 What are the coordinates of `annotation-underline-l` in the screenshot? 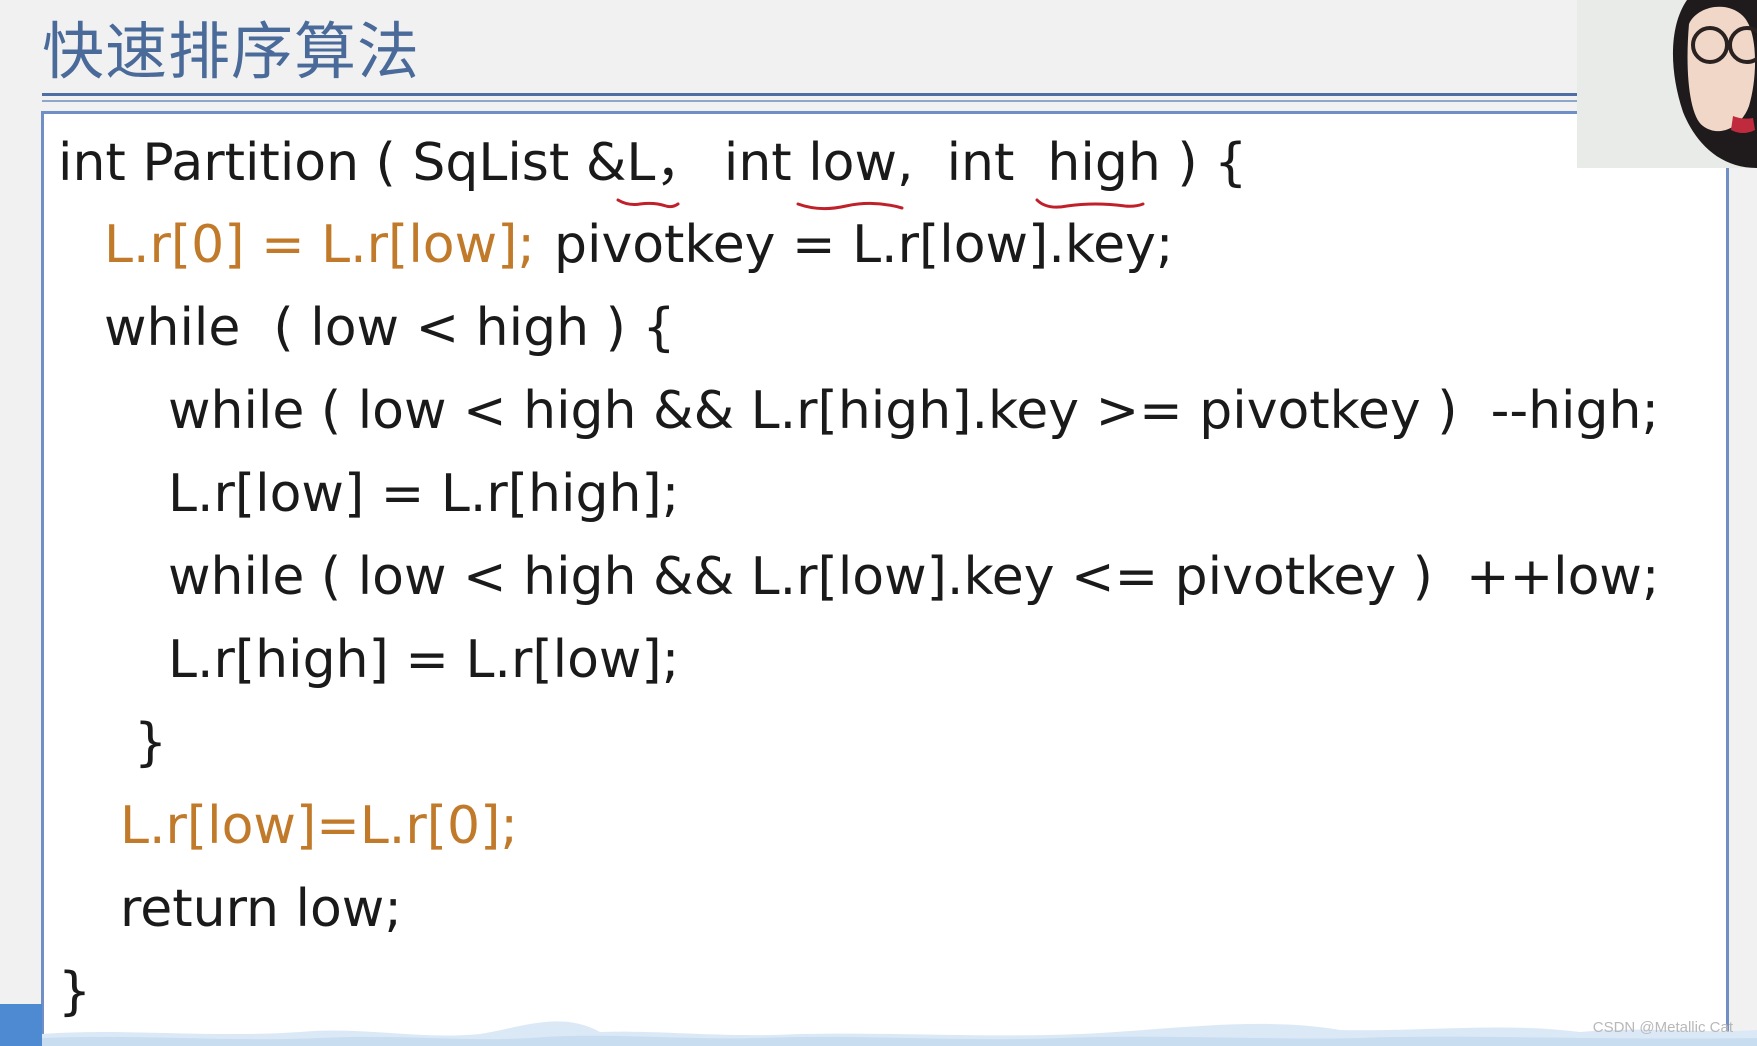 It's located at (648, 203).